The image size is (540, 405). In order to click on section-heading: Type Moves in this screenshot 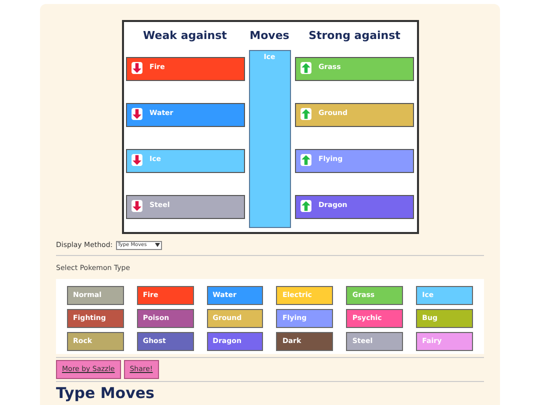, I will do `click(106, 393)`.